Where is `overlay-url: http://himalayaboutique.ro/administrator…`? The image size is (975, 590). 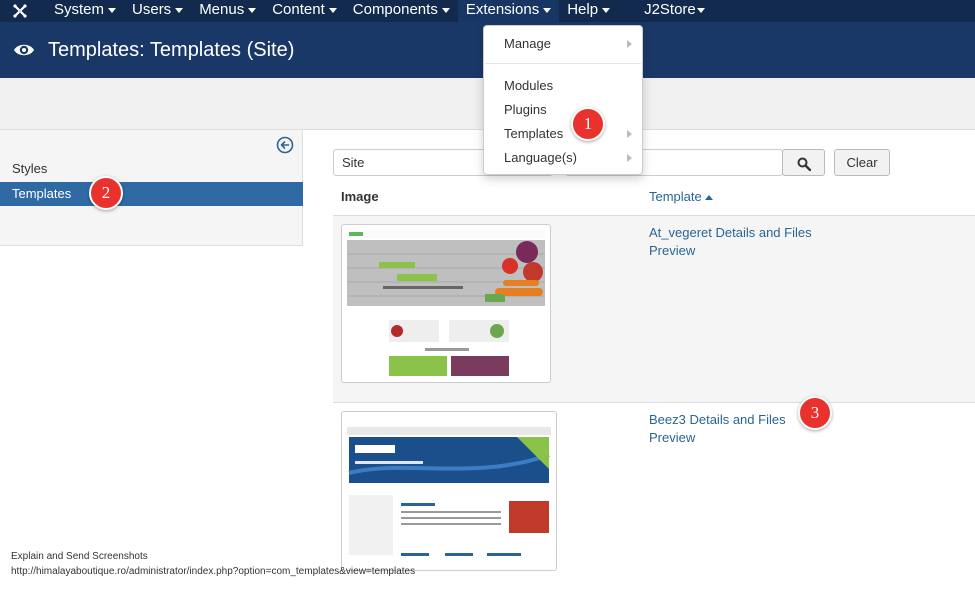
overlay-url: http://himalayaboutique.ro/administrator… is located at coordinates (213, 571).